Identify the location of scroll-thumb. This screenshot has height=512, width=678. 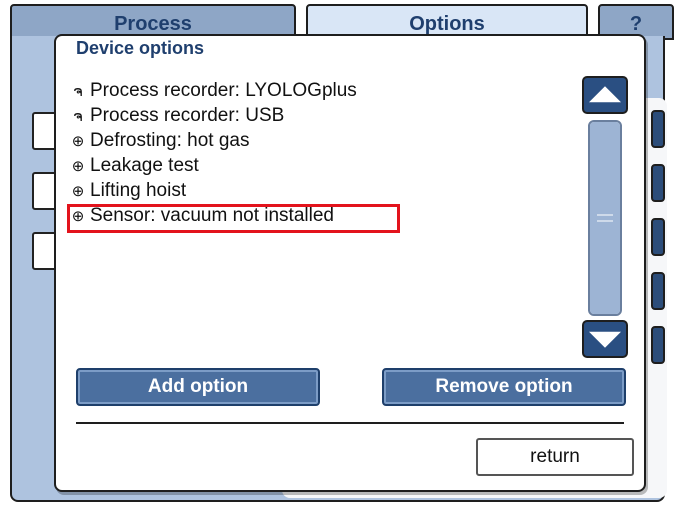
(605, 218).